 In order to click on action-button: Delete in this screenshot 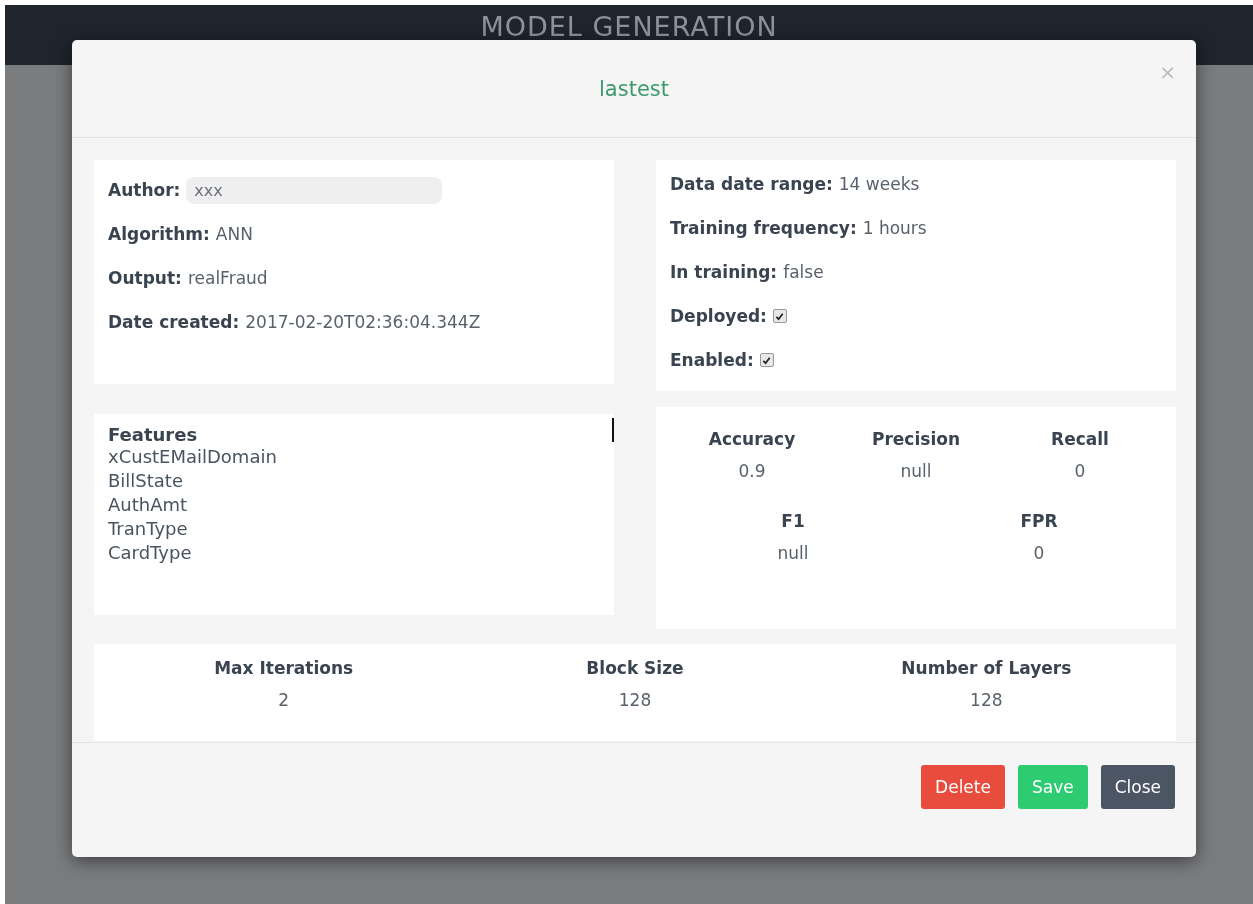, I will do `click(963, 787)`.